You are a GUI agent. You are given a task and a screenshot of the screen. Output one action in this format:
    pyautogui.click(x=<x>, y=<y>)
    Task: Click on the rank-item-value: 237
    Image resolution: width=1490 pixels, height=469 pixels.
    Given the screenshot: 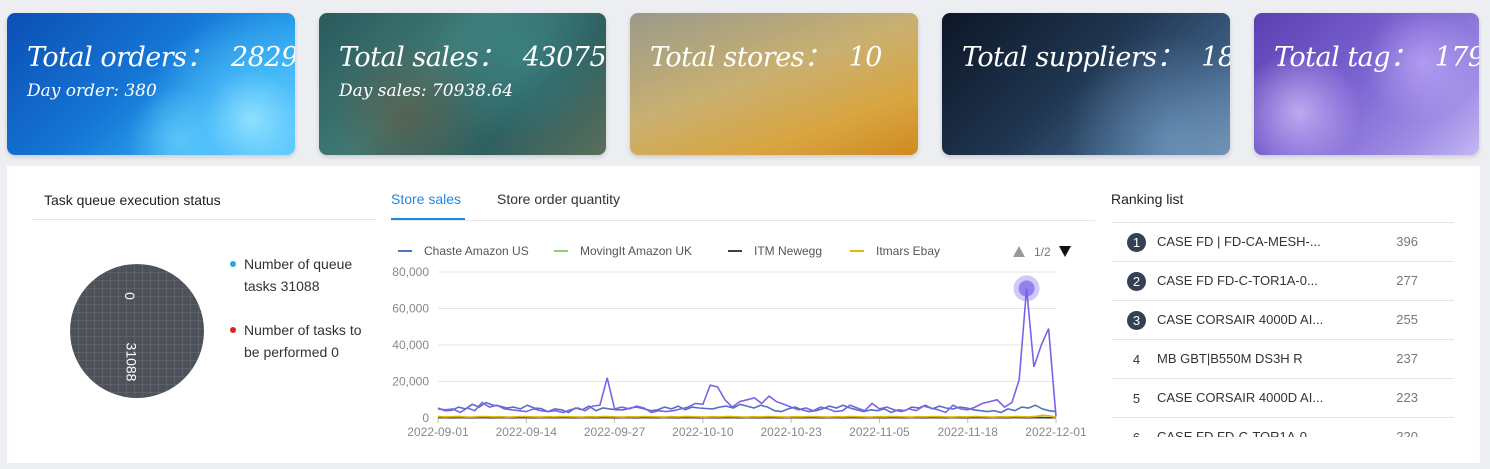 What is the action you would take?
    pyautogui.click(x=1407, y=358)
    